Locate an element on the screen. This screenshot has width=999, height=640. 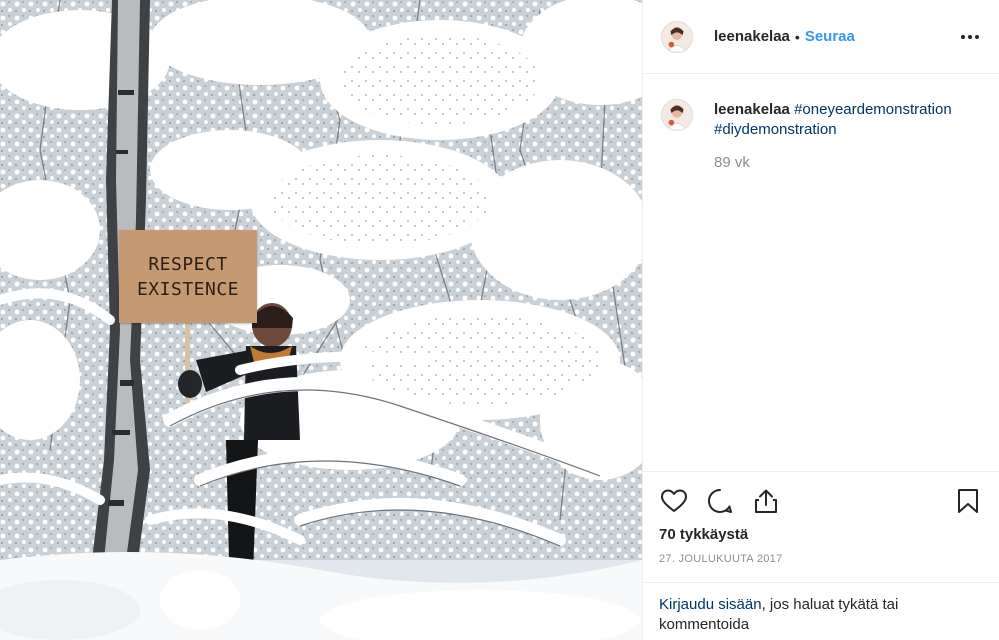
caption-age: 89 vk is located at coordinates (732, 162).